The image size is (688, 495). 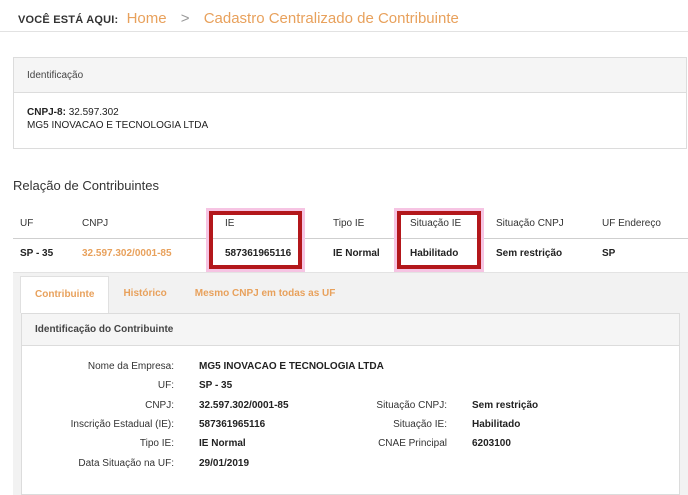 What do you see at coordinates (364, 224) in the screenshot?
I see `col-tipo-ie: Tipo IE` at bounding box center [364, 224].